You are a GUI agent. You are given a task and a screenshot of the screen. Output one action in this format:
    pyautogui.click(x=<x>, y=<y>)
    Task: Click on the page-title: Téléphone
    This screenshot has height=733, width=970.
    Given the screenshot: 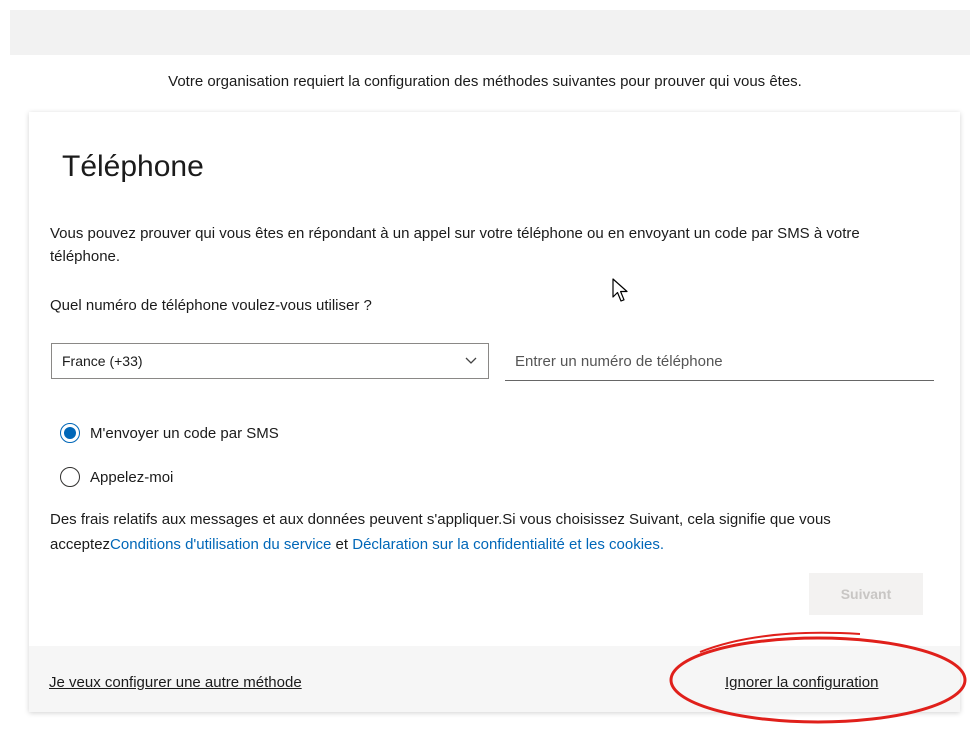 What is the action you would take?
    pyautogui.click(x=133, y=166)
    